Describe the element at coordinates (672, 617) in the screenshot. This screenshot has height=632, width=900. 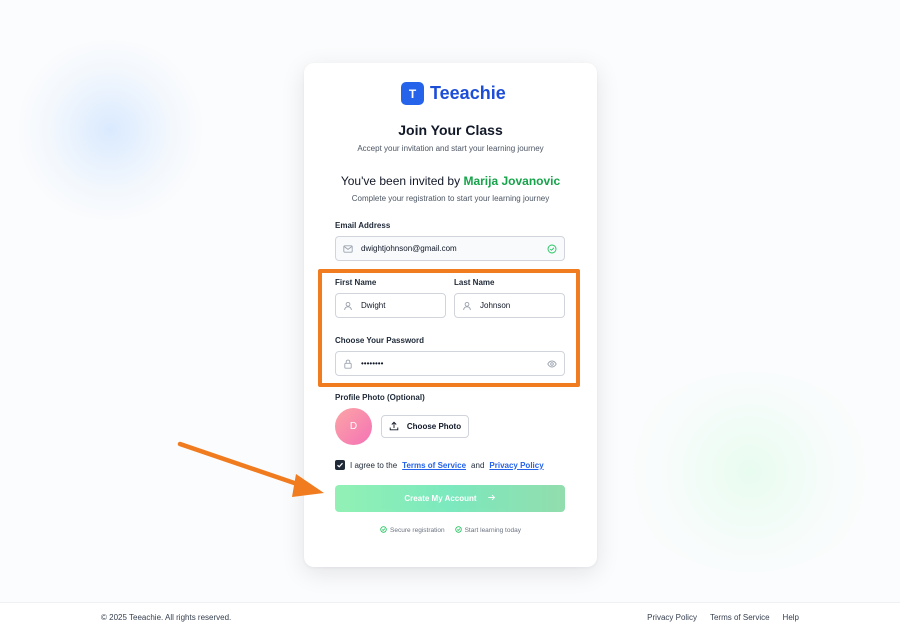
I see `footer-link-privacy-policy: Privacy Policy` at that location.